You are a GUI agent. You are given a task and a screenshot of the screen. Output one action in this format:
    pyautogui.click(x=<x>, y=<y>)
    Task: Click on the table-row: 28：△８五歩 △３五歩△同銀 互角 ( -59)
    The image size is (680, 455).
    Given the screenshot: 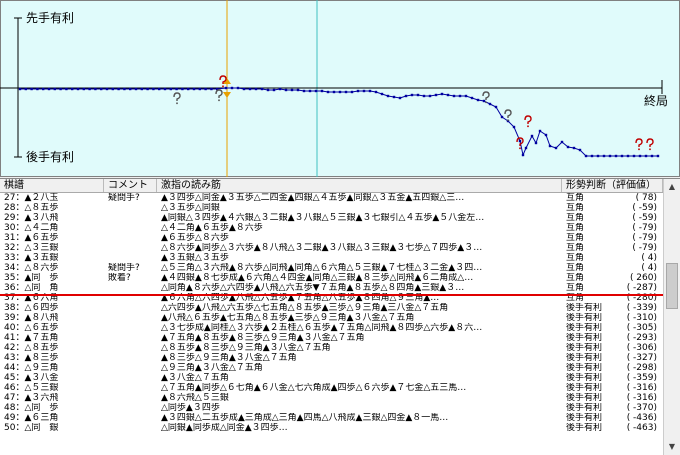 What is the action you would take?
    pyautogui.click(x=331, y=208)
    